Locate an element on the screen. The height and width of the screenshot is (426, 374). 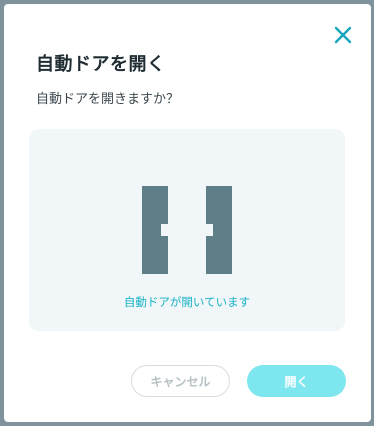
cancel-button: キャンセル is located at coordinates (180, 381).